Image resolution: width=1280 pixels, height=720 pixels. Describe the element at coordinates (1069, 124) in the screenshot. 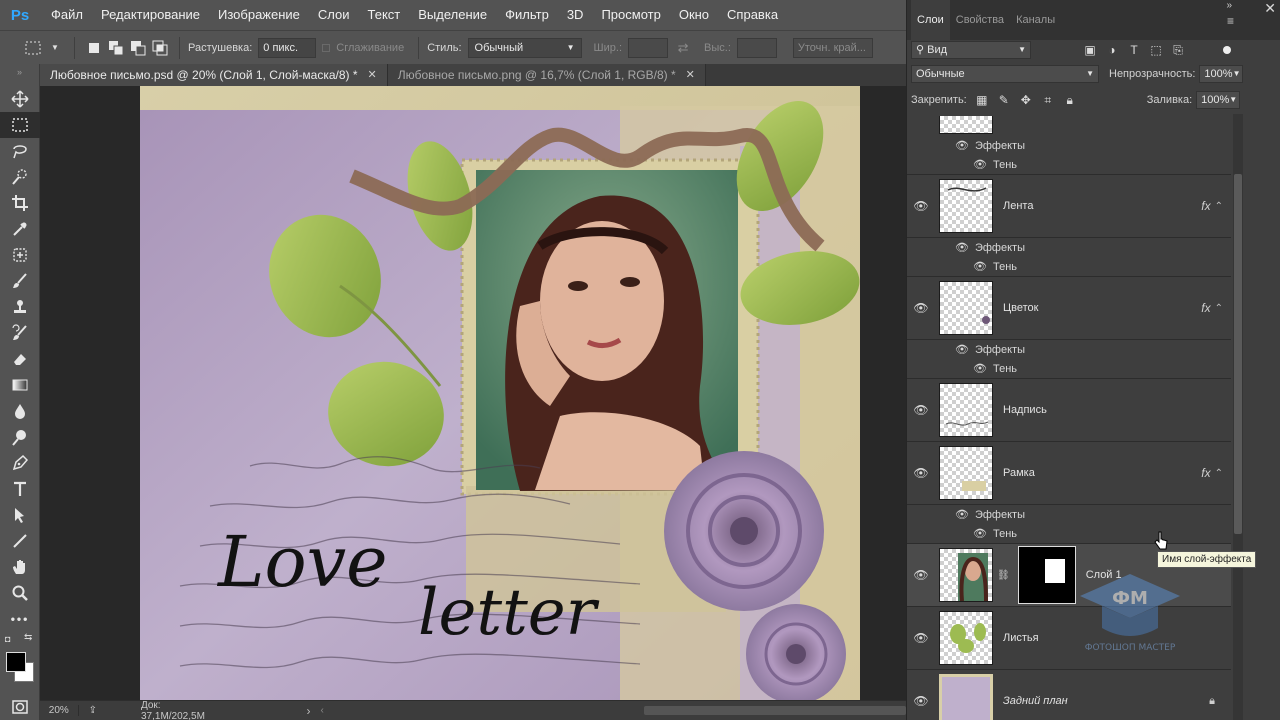

I see `layer-row-partial` at that location.